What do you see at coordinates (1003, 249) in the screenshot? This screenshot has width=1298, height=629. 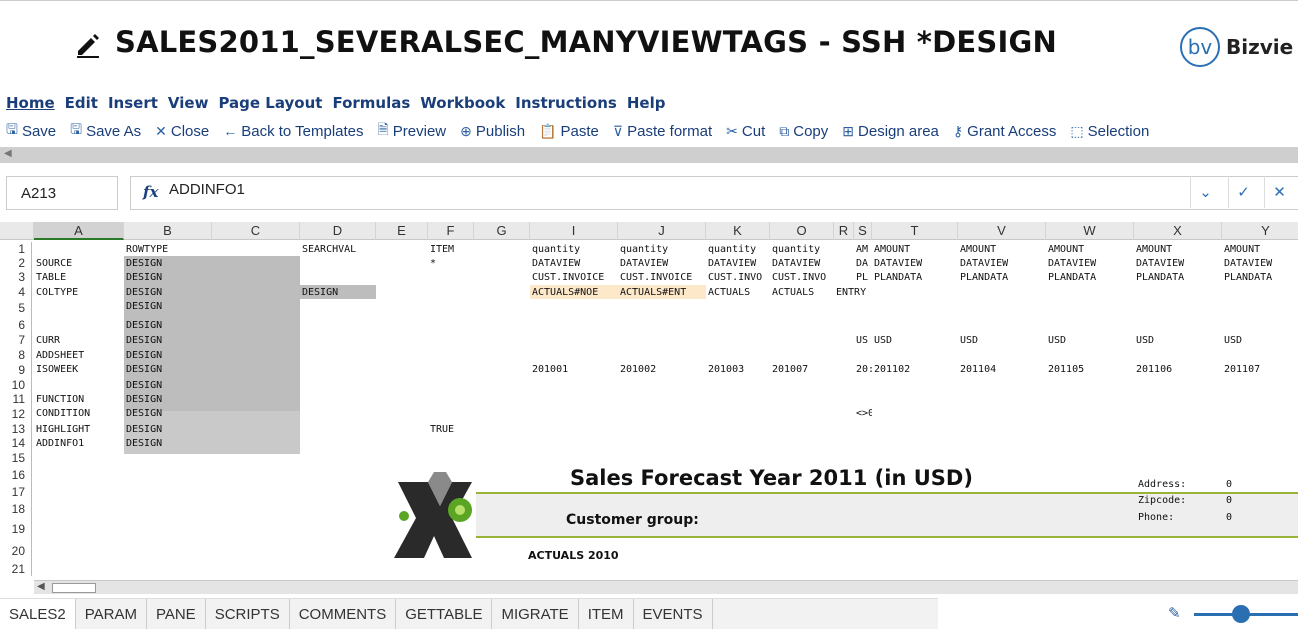 I see `cell-v1: AMOUNT` at bounding box center [1003, 249].